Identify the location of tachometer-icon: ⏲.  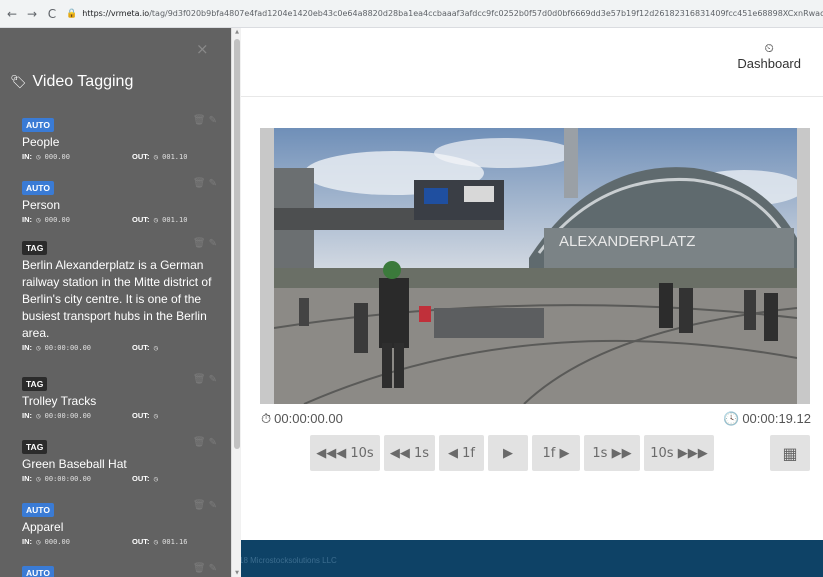
(769, 48).